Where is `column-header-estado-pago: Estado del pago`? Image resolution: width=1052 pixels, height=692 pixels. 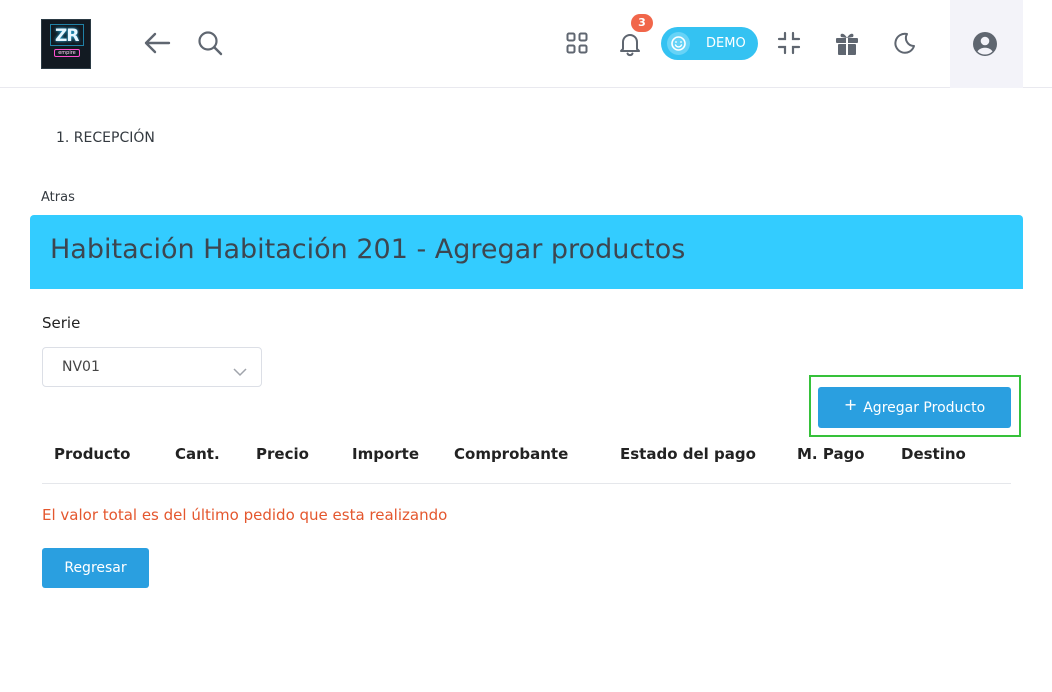 column-header-estado-pago: Estado del pago is located at coordinates (688, 454).